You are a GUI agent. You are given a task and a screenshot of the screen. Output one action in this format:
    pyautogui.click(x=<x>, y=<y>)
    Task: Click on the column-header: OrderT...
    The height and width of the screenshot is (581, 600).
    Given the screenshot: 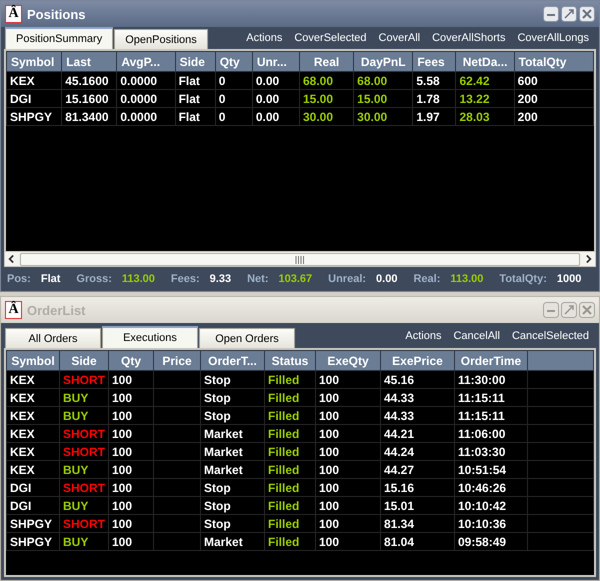 What is the action you would take?
    pyautogui.click(x=232, y=360)
    